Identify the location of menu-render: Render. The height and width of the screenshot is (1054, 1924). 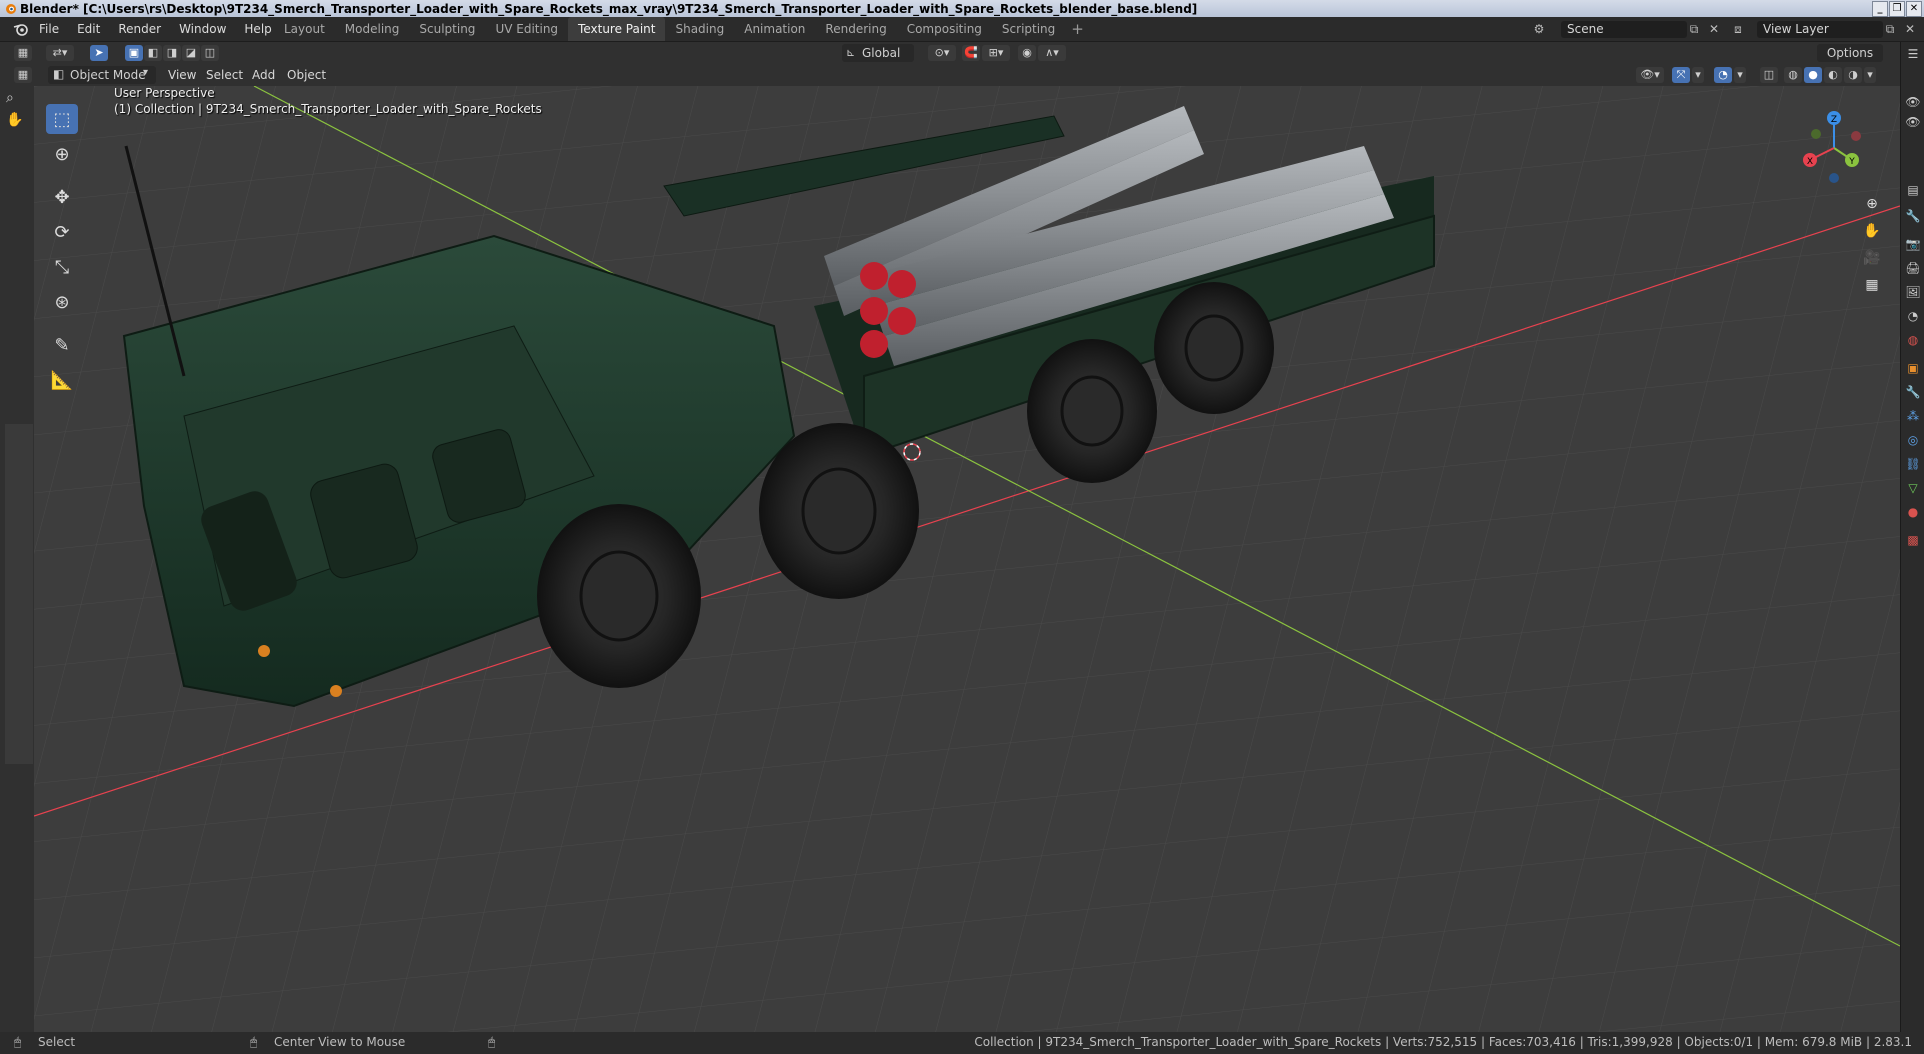
(139, 29).